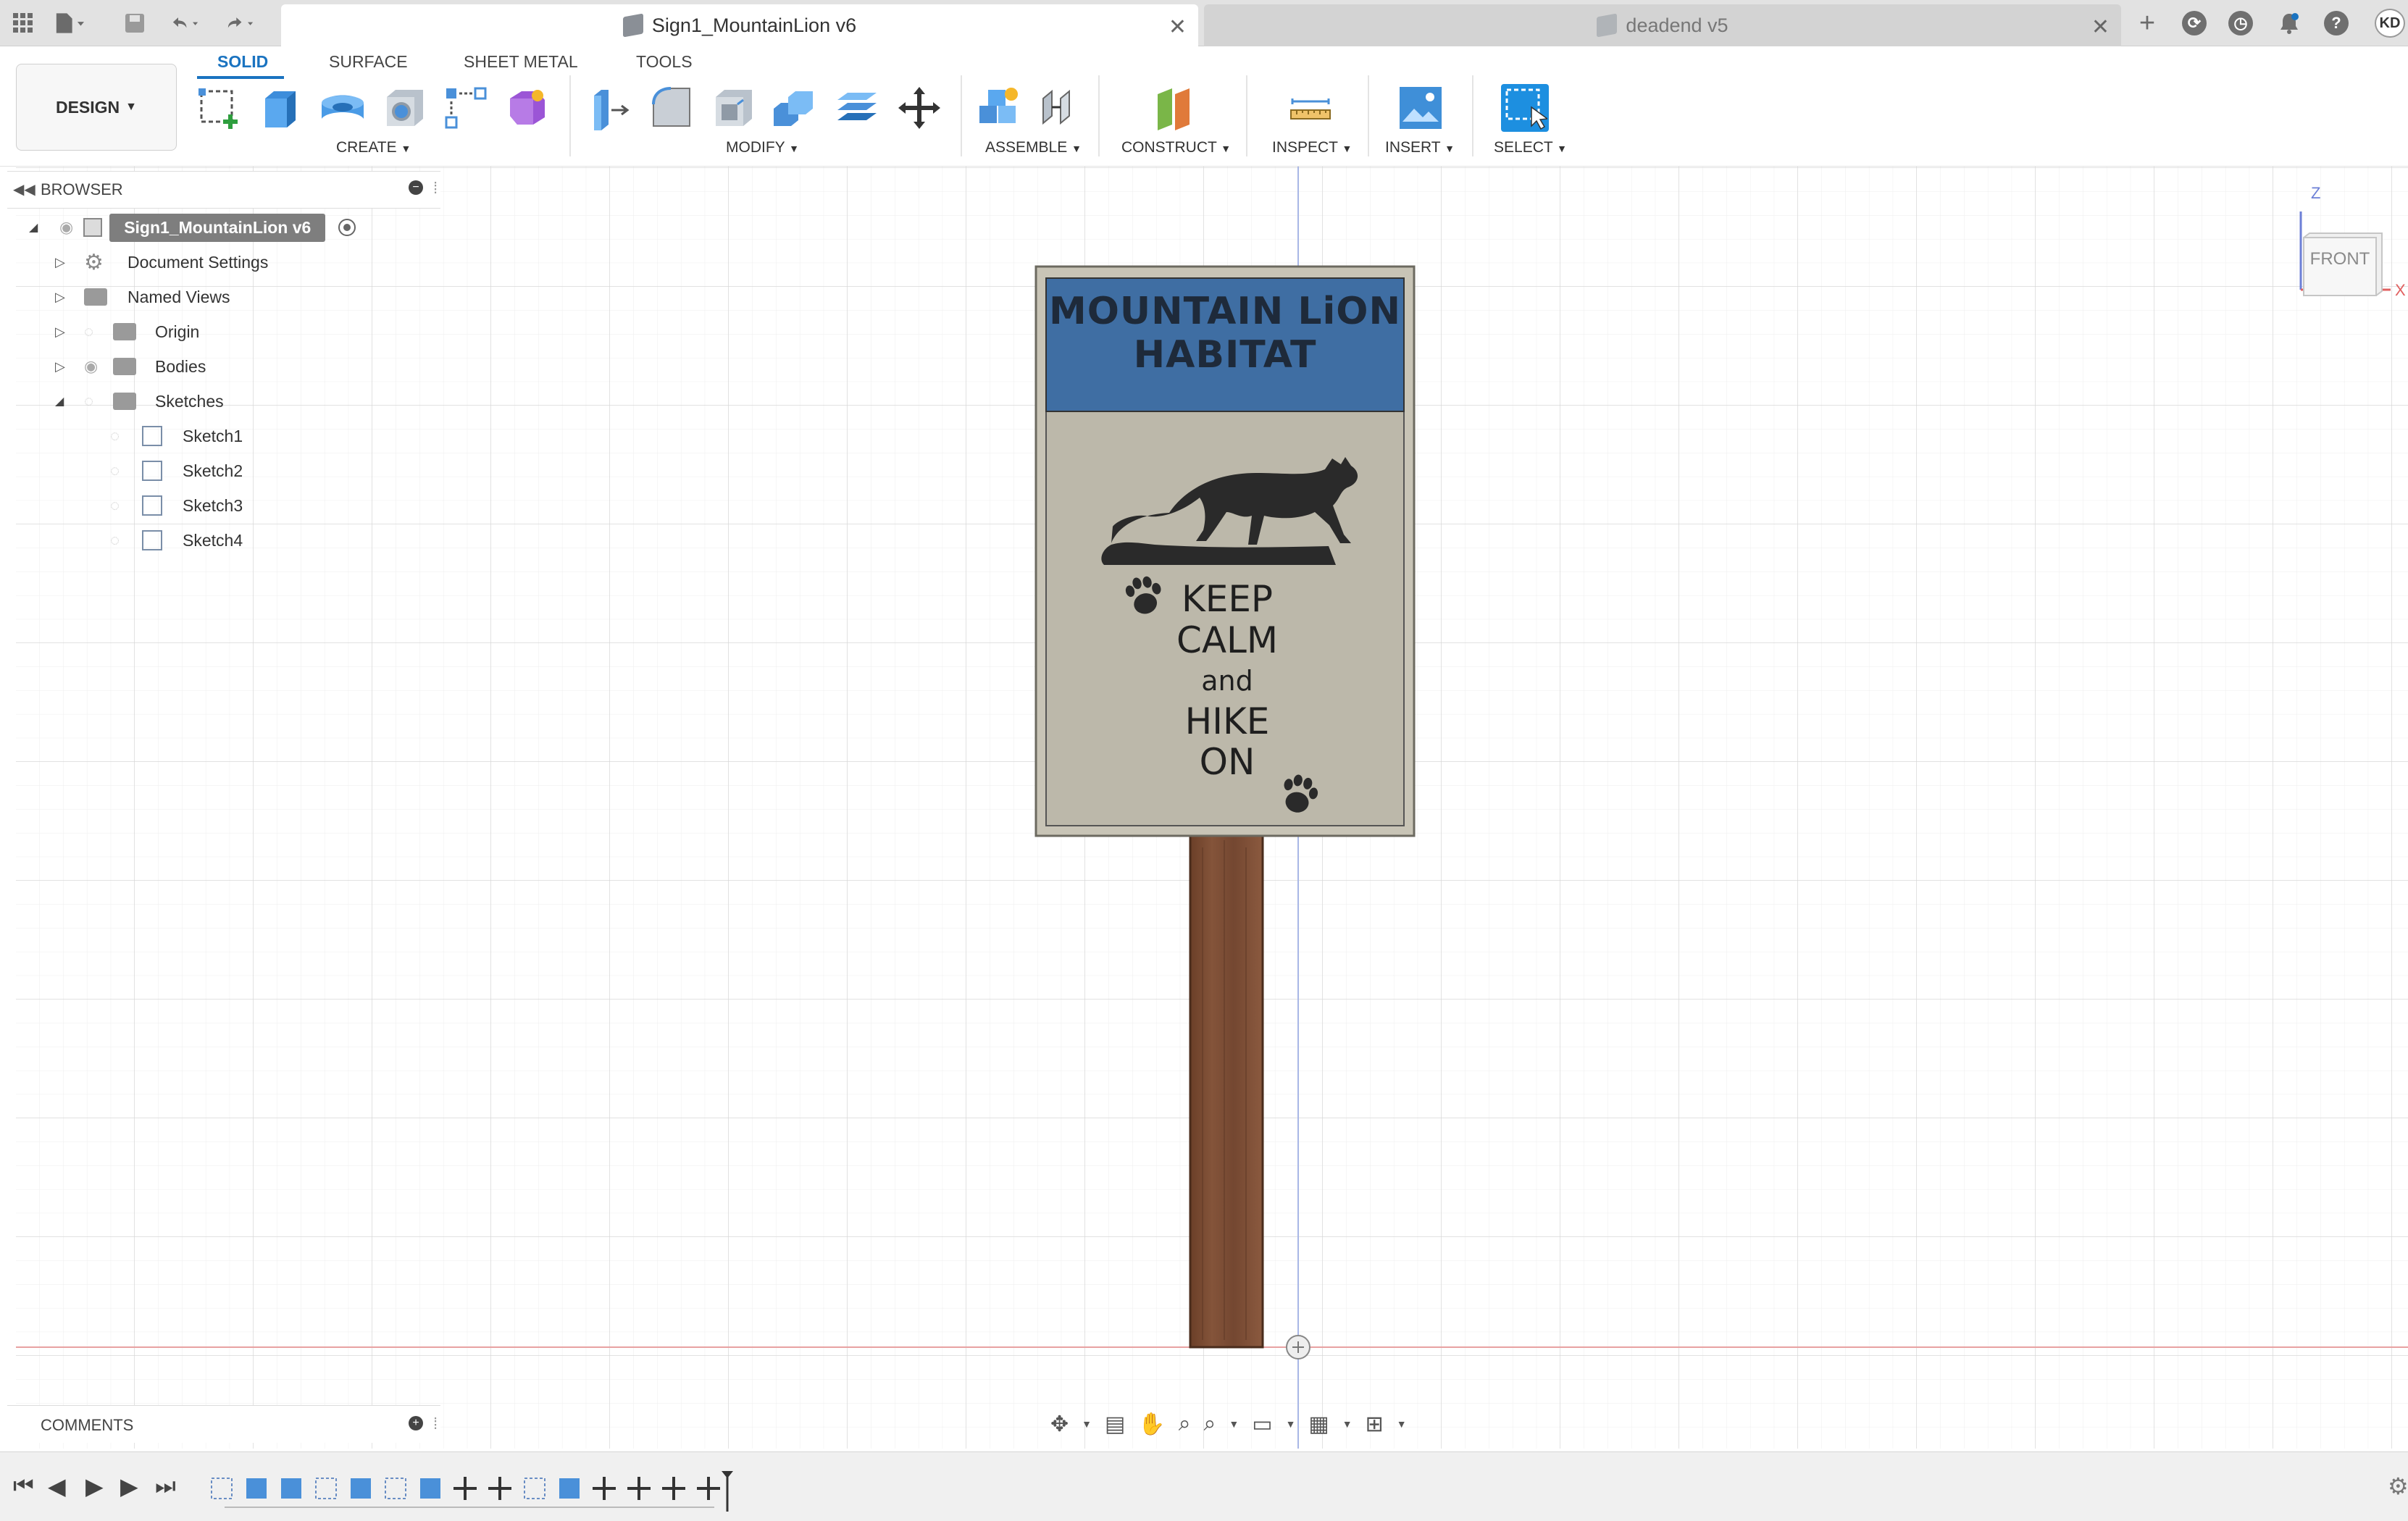  I want to click on tab-tools: TOOLS, so click(665, 62).